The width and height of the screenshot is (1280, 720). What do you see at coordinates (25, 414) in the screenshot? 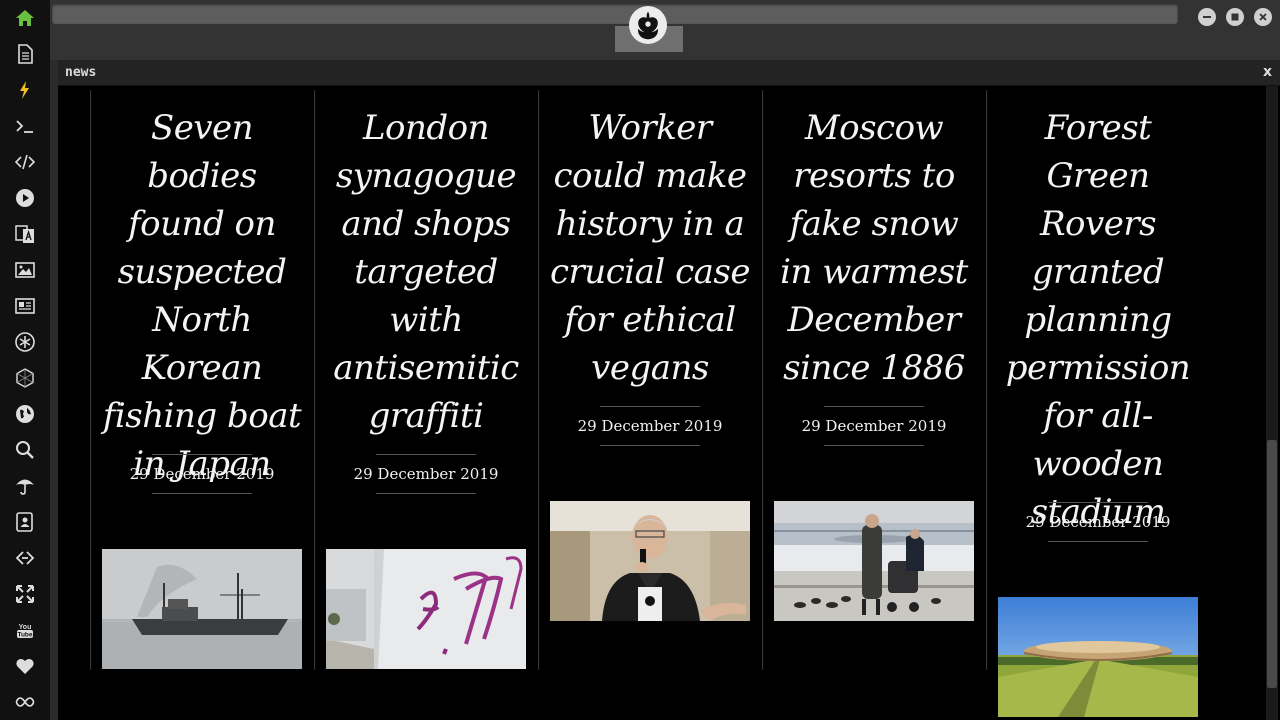
I see `globe-icon` at bounding box center [25, 414].